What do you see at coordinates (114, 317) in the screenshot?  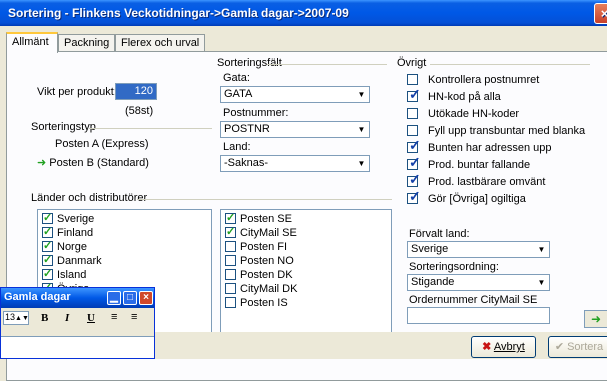 I see `align-left-icon: ≡` at bounding box center [114, 317].